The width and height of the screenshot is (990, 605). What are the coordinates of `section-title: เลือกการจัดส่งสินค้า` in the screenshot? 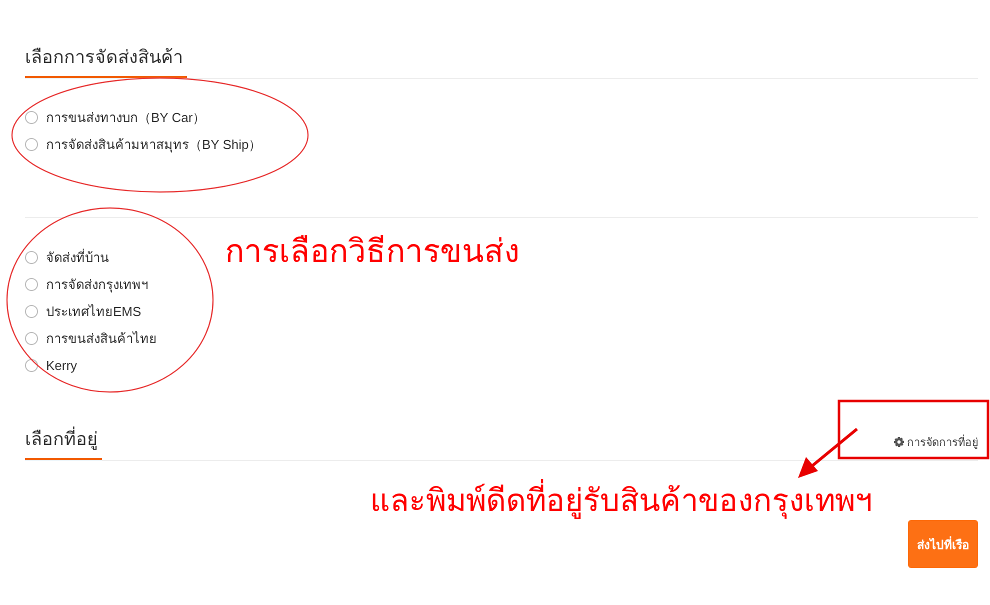 It's located at (106, 60).